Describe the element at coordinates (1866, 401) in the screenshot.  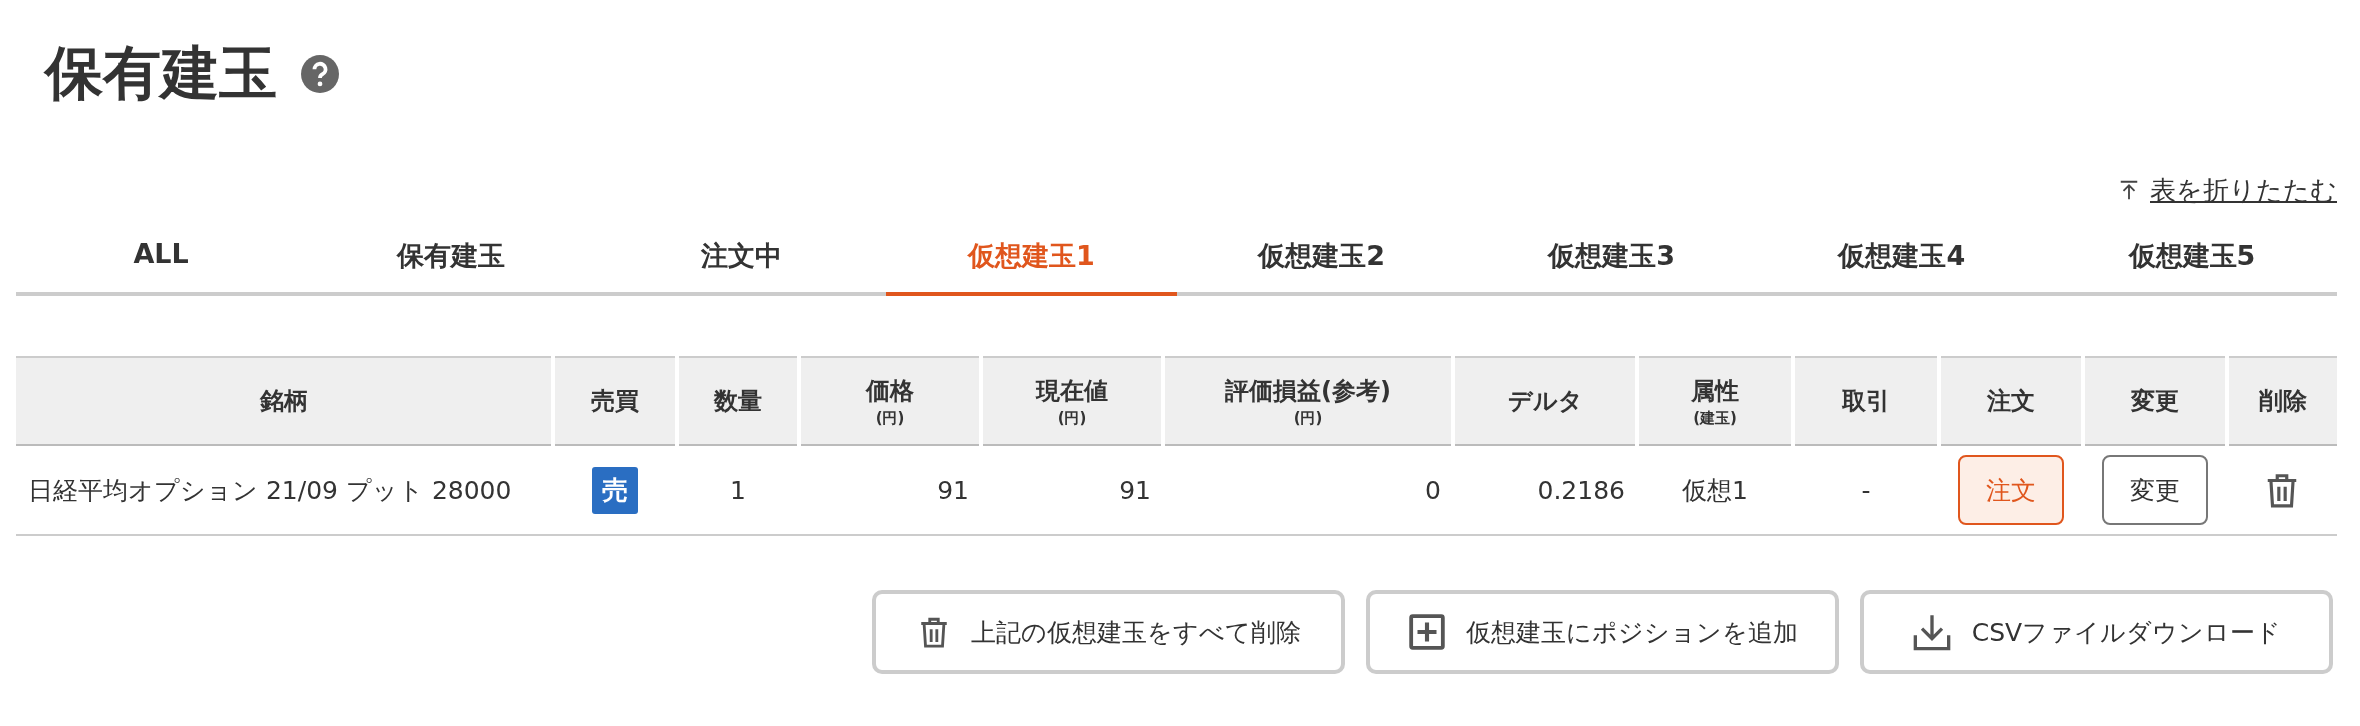
I see `column-header: 取引` at that location.